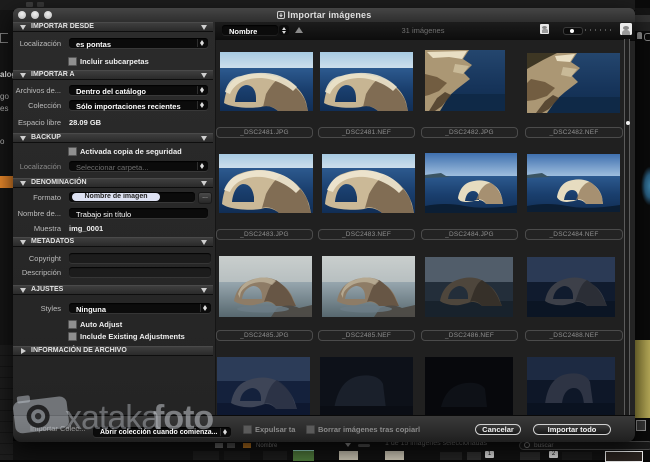 The height and width of the screenshot is (462, 650). I want to click on svg-text: foto, so click(183, 418).